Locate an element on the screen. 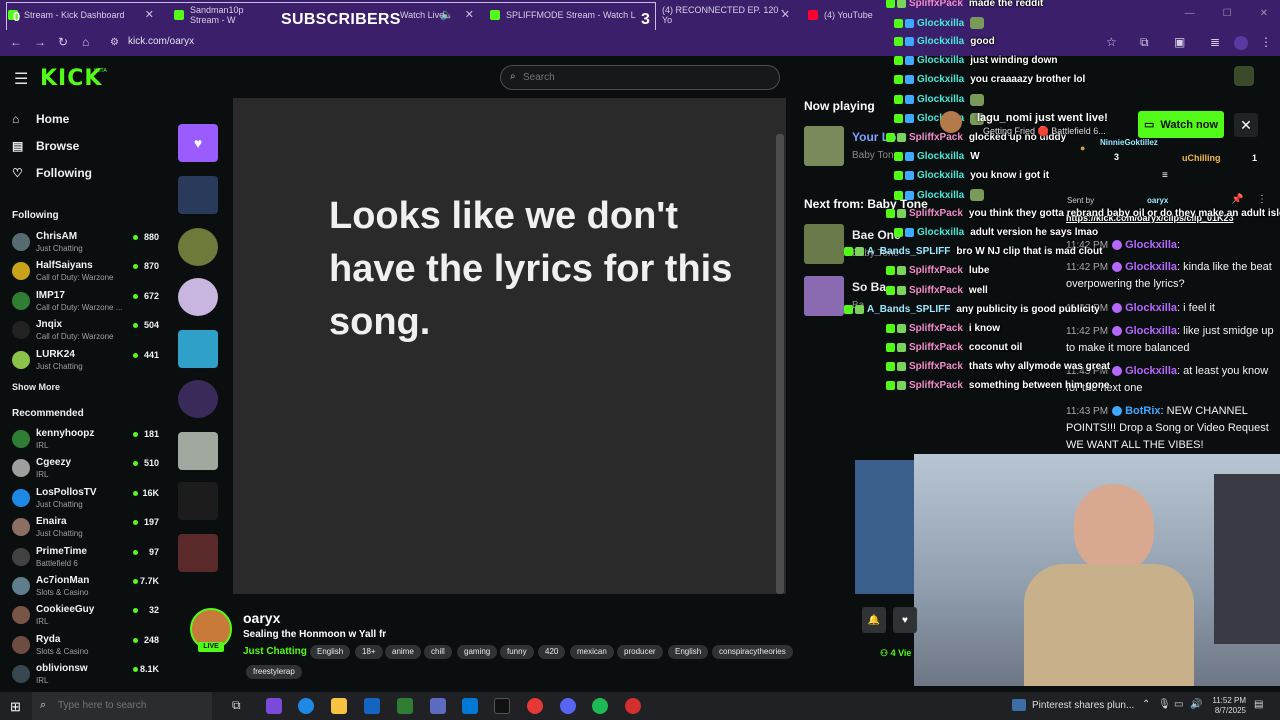 This screenshot has height=720, width=1280. tiktok-icon is located at coordinates (502, 706).